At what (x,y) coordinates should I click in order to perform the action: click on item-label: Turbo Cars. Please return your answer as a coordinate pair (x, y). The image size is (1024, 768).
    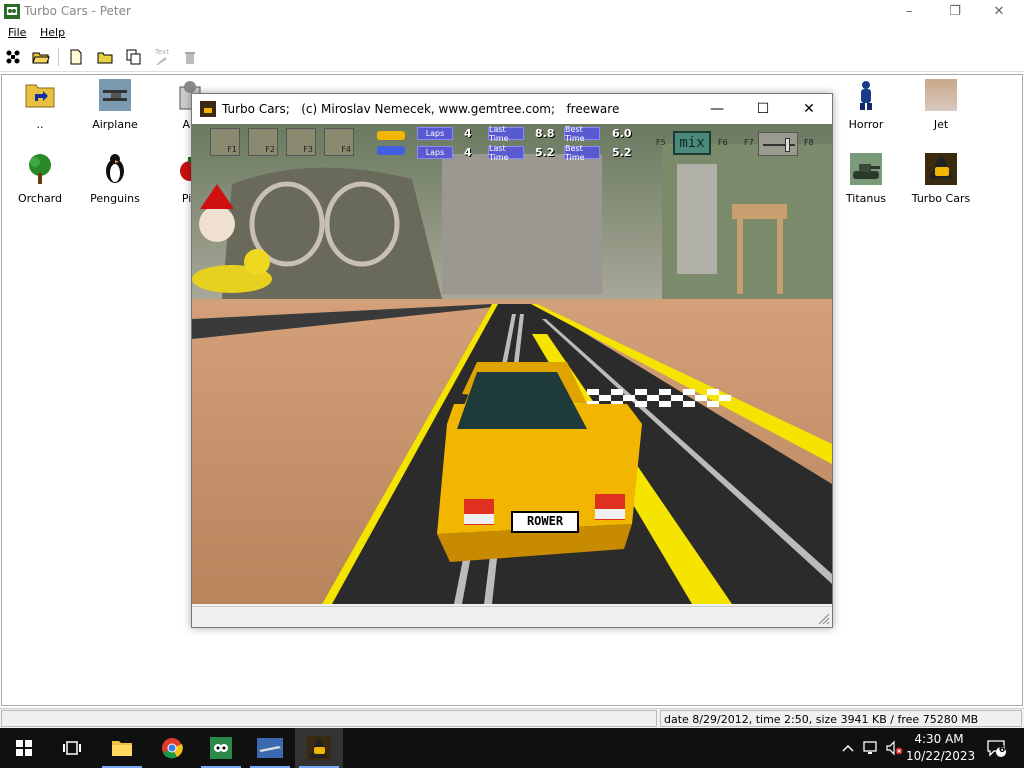
    Looking at the image, I should click on (941, 198).